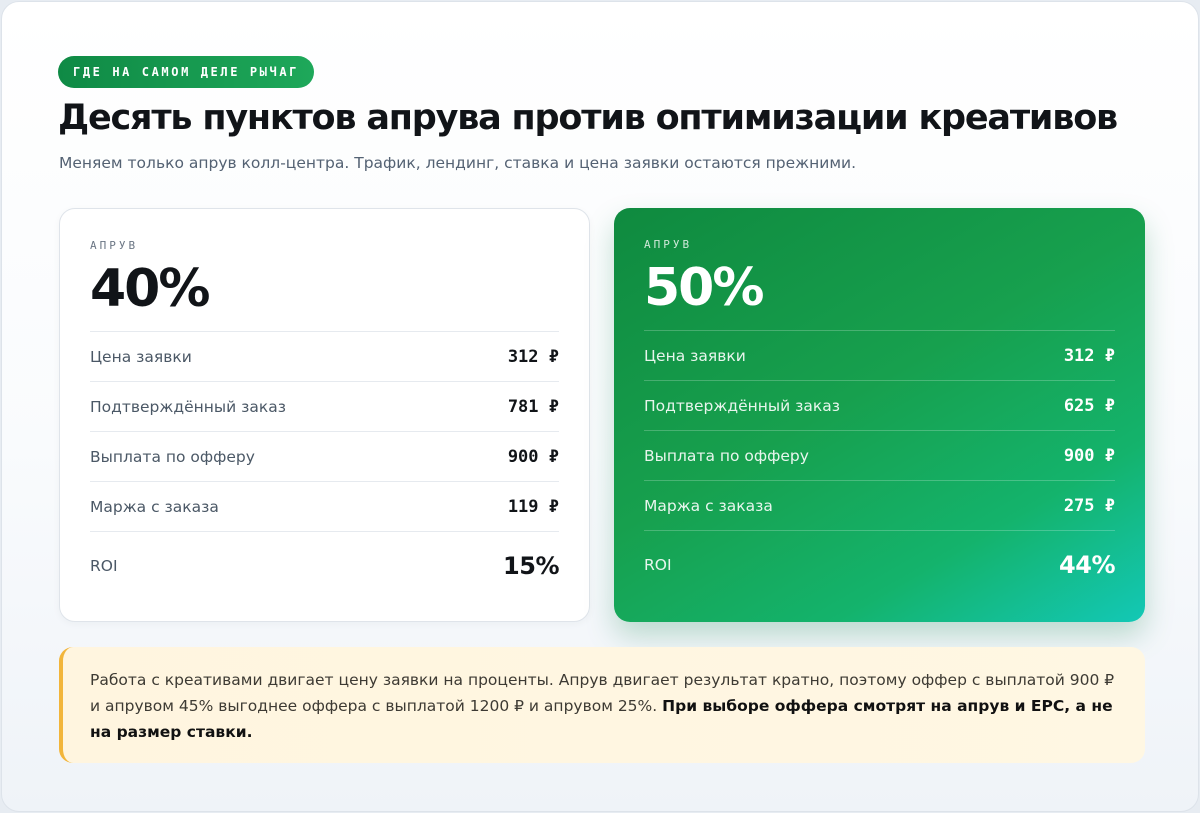  Describe the element at coordinates (186, 72) in the screenshot. I see `section-badge: ГДЕ НА САМОМ ДЕЛЕ РЫЧАГ` at that location.